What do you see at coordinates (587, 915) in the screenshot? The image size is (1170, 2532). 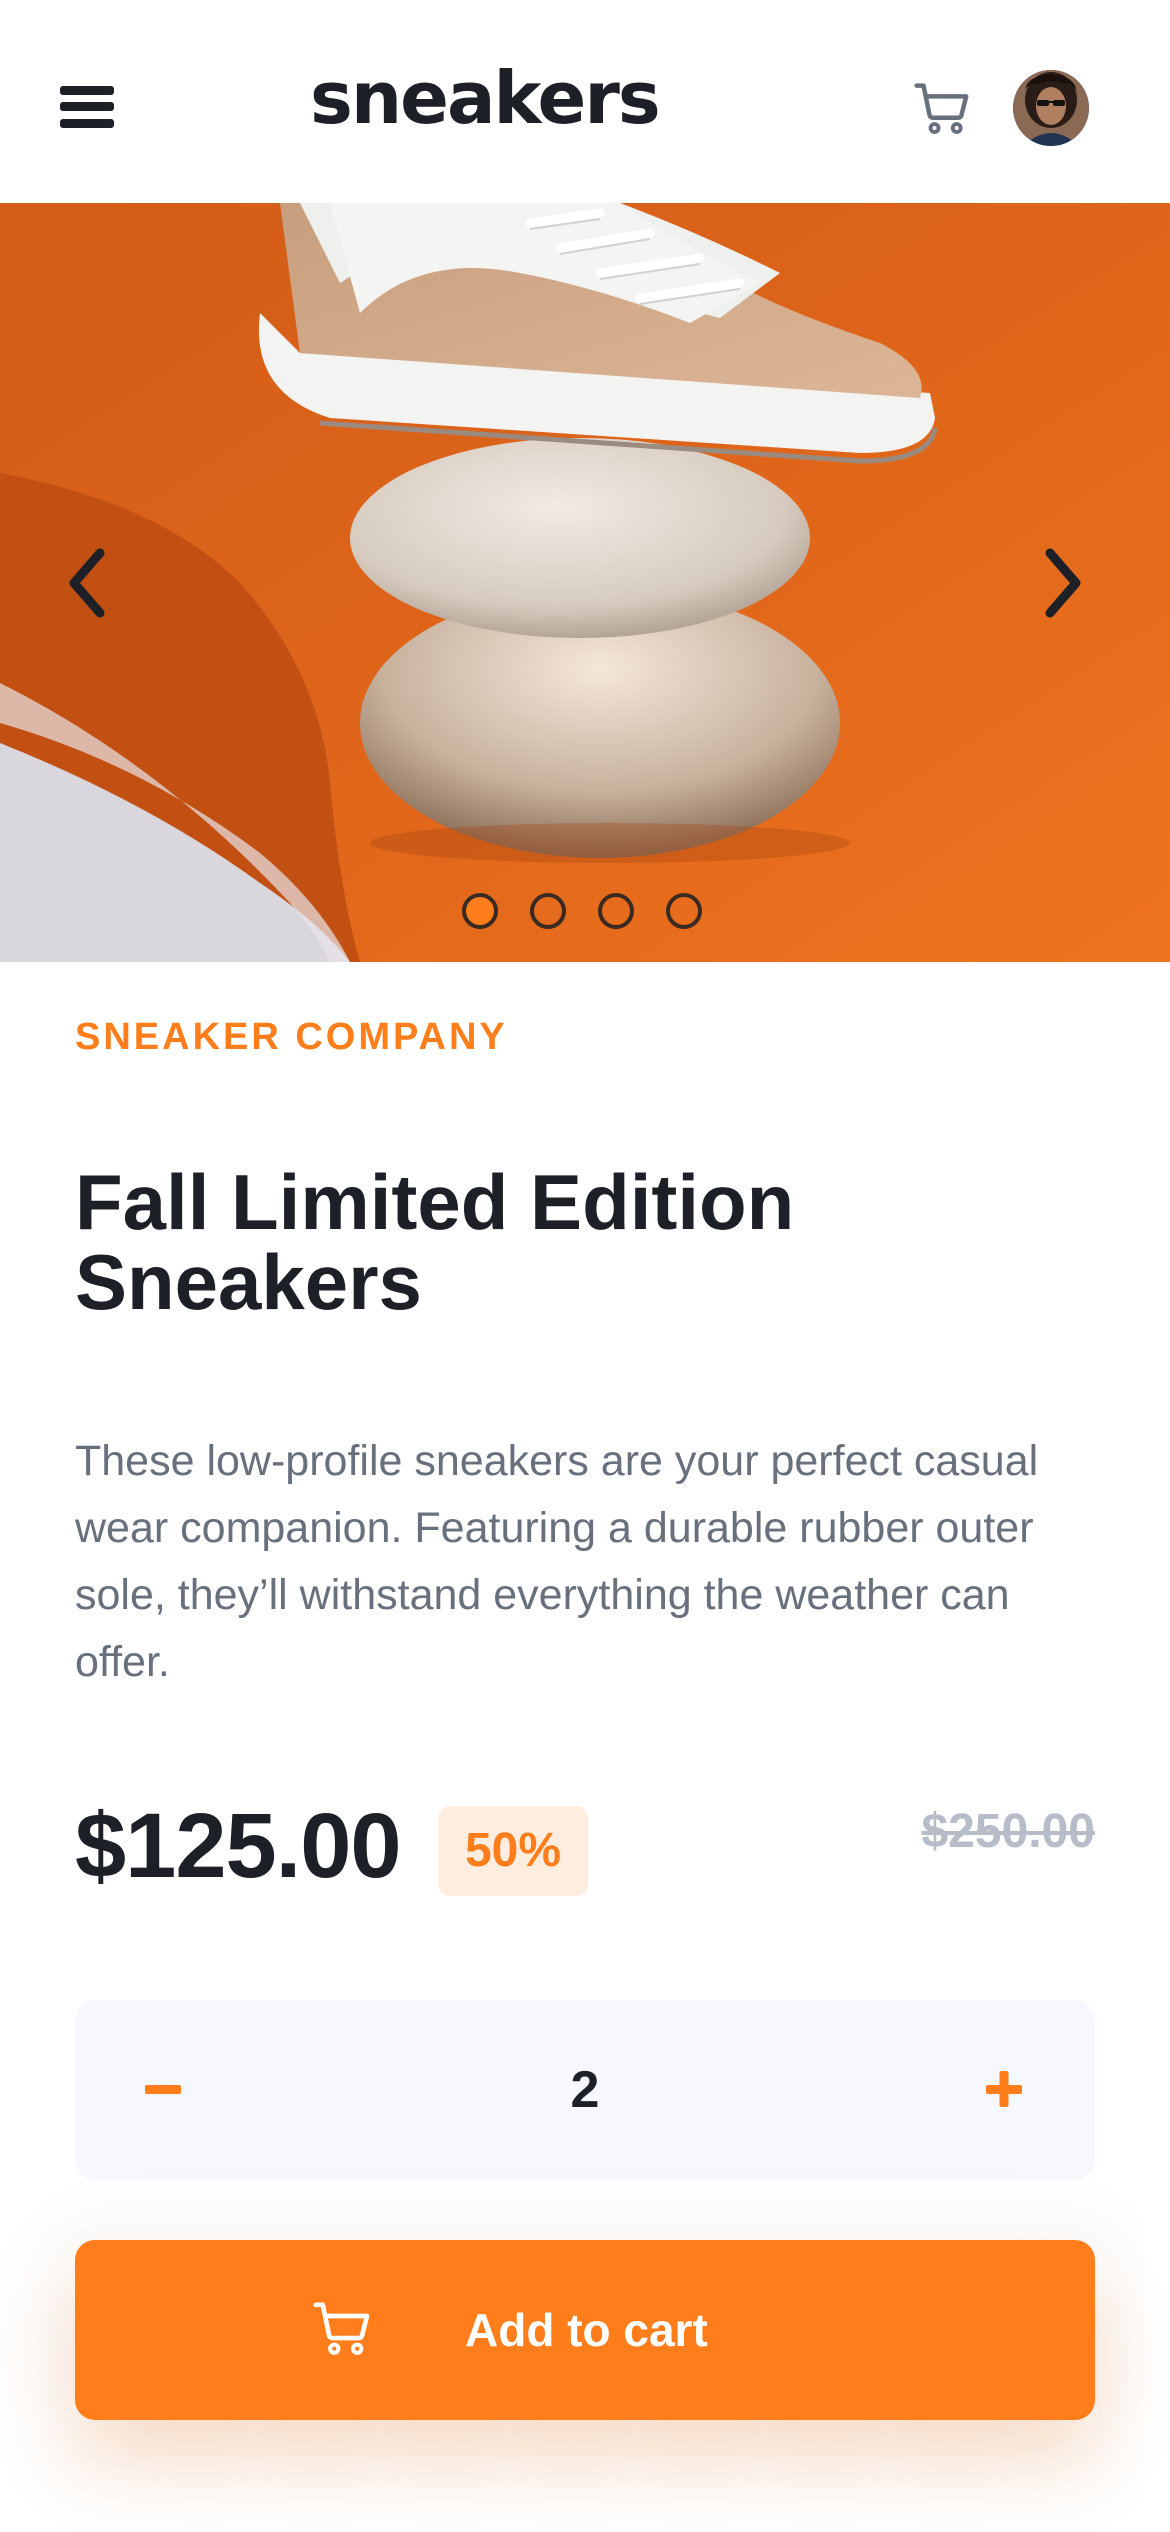 I see `gallery-pagination` at bounding box center [587, 915].